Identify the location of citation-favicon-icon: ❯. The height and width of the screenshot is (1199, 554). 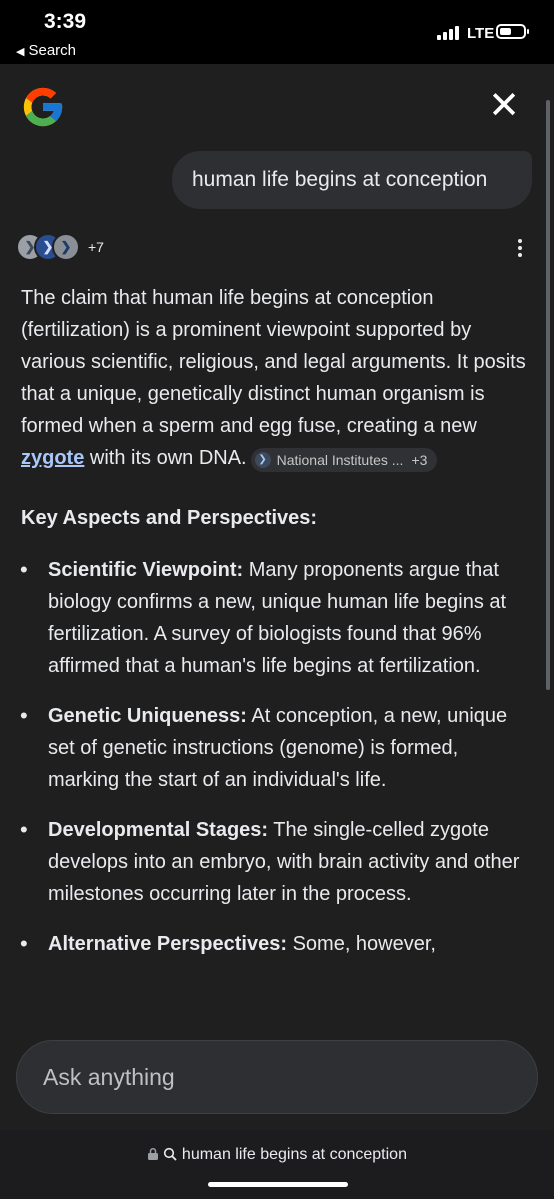
(262, 460).